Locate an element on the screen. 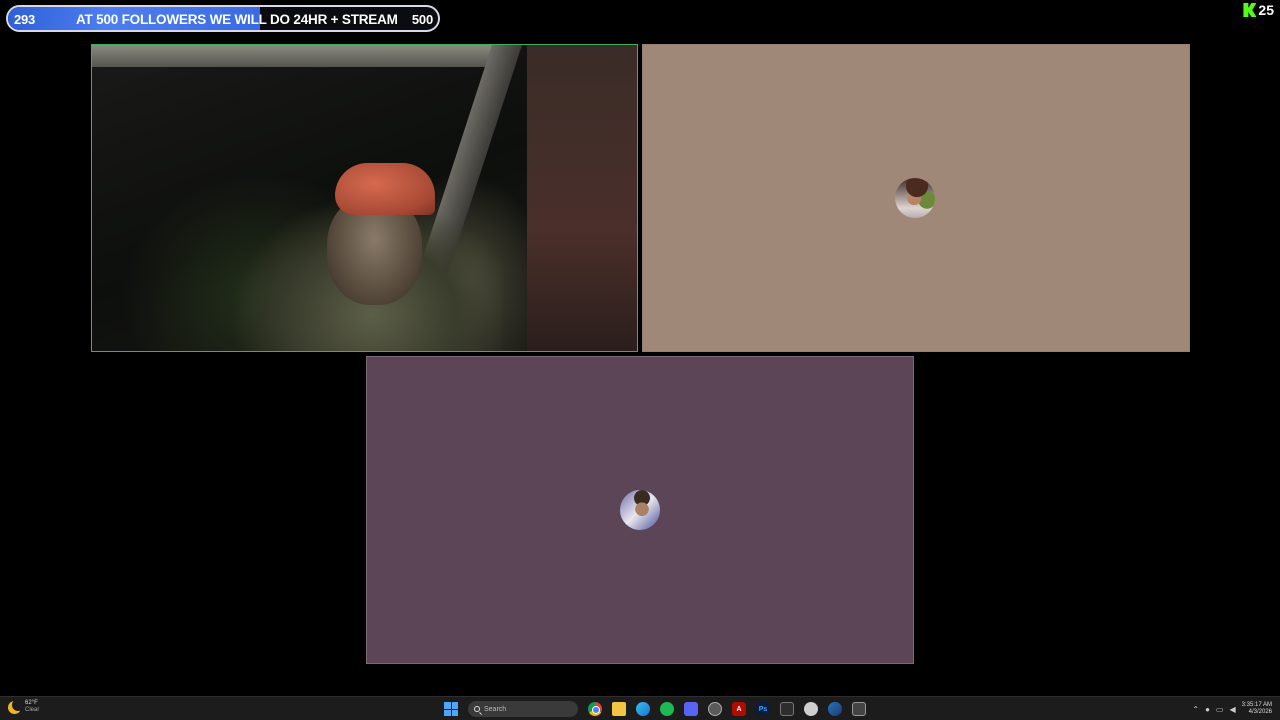 The image size is (1280, 720). start-icon is located at coordinates (451, 709).